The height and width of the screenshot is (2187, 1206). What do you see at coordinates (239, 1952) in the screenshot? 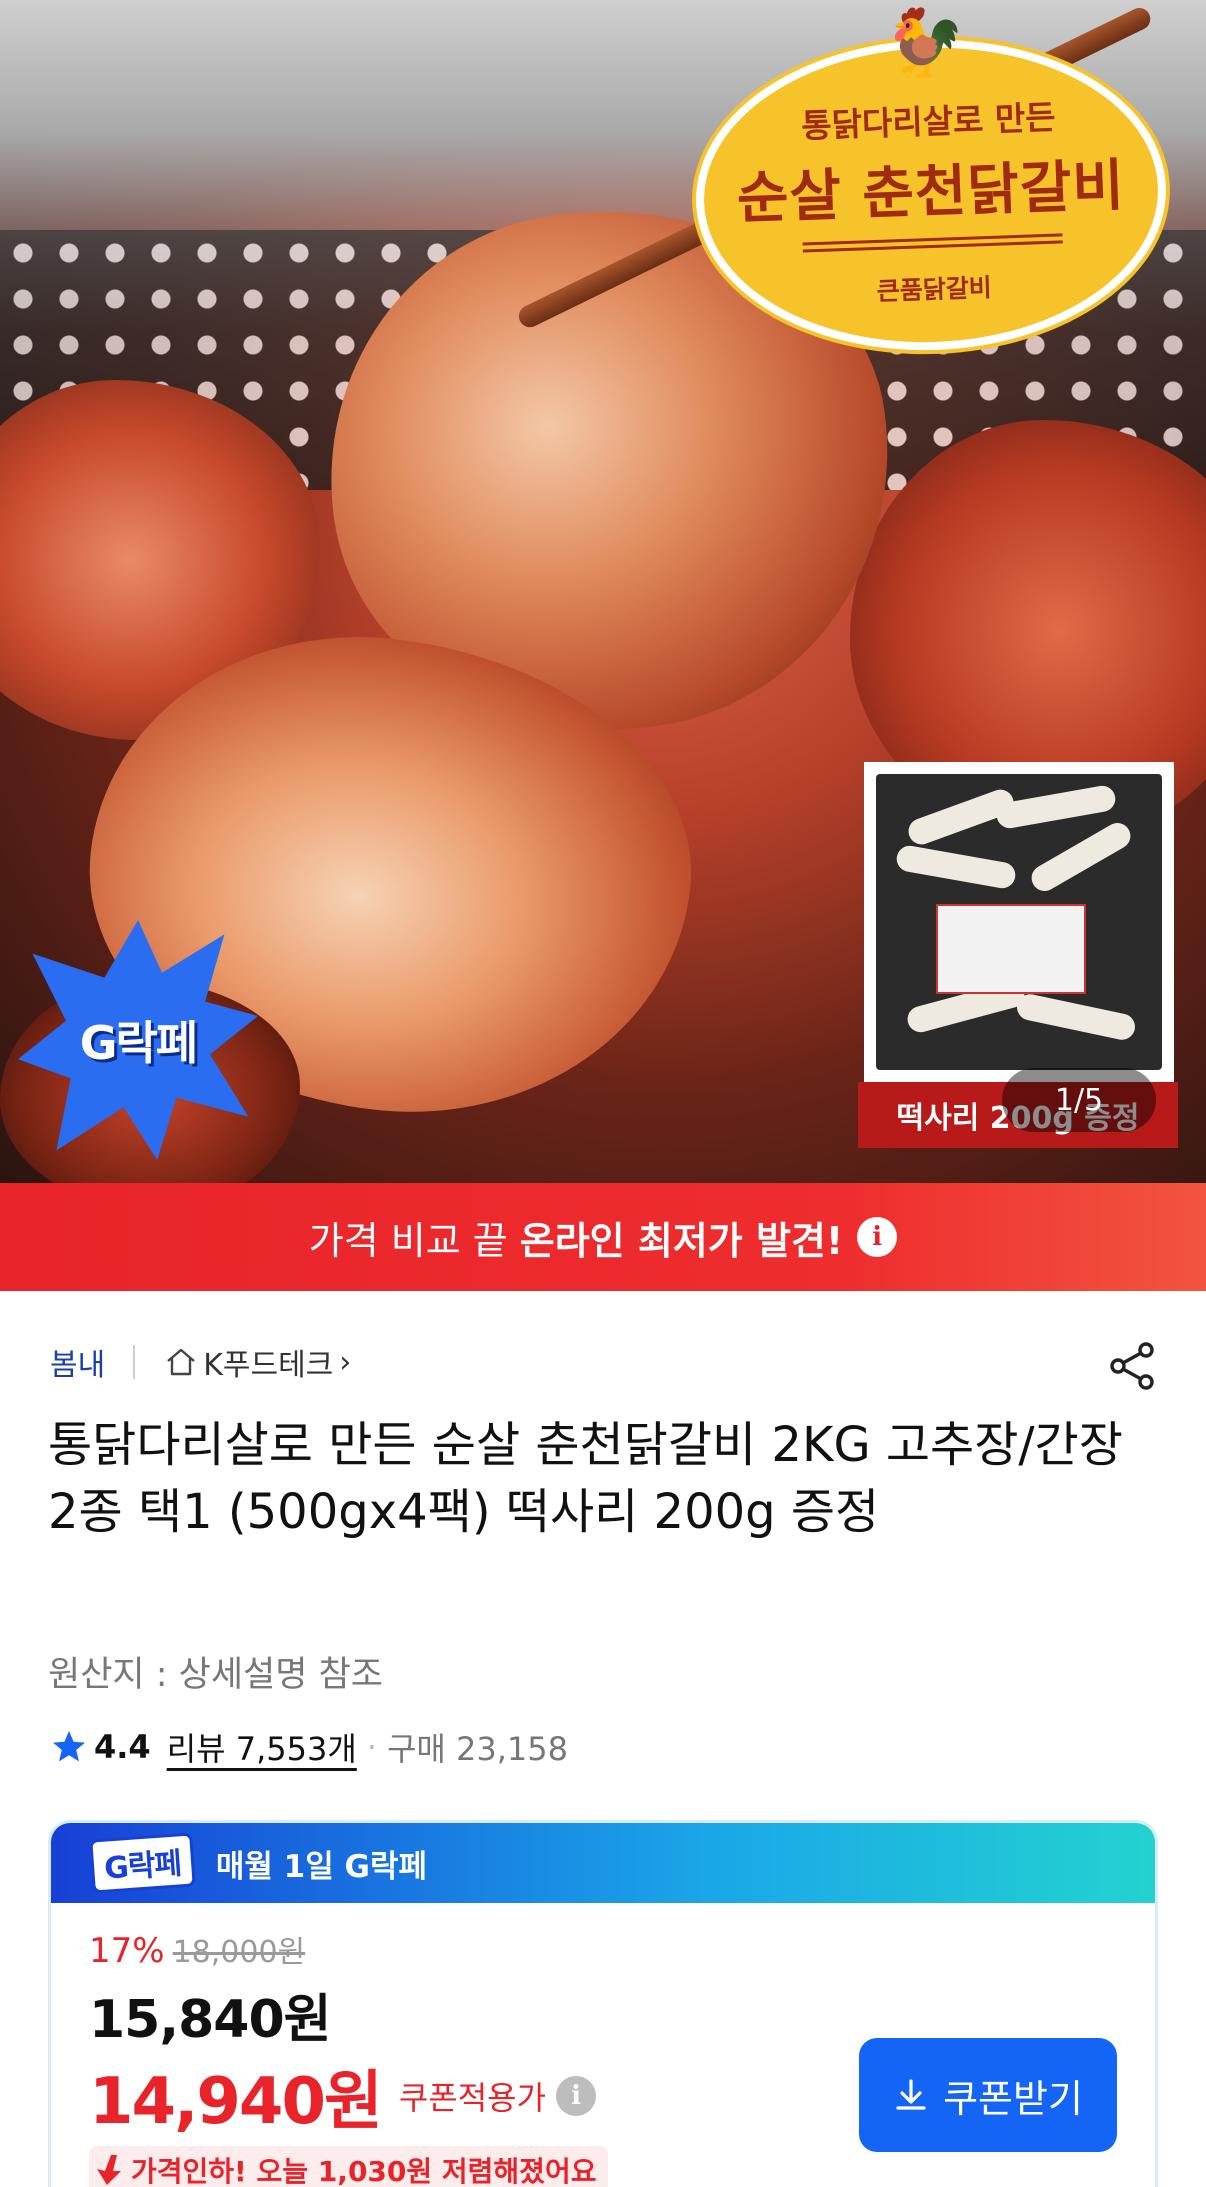
I see `original-price: 18,000원` at bounding box center [239, 1952].